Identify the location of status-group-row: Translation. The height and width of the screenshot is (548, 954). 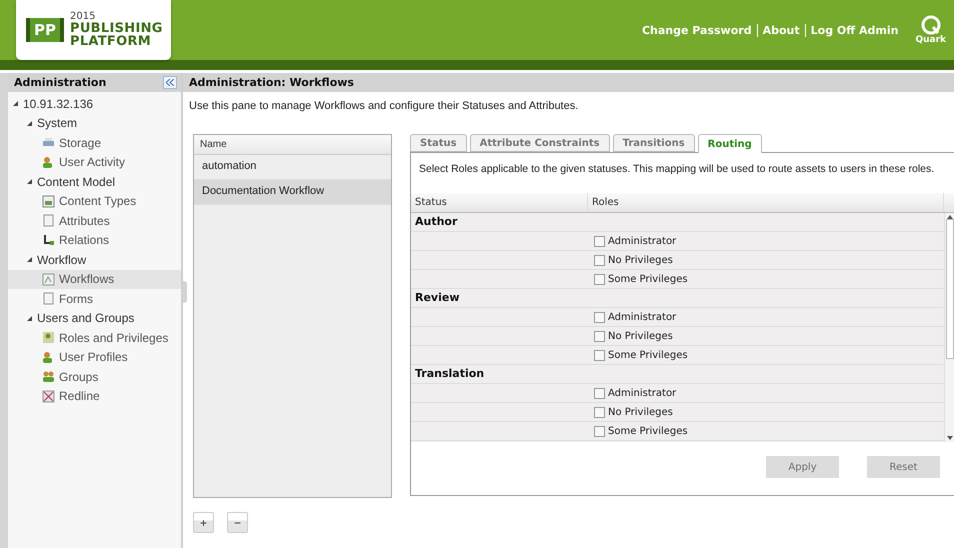
(677, 374).